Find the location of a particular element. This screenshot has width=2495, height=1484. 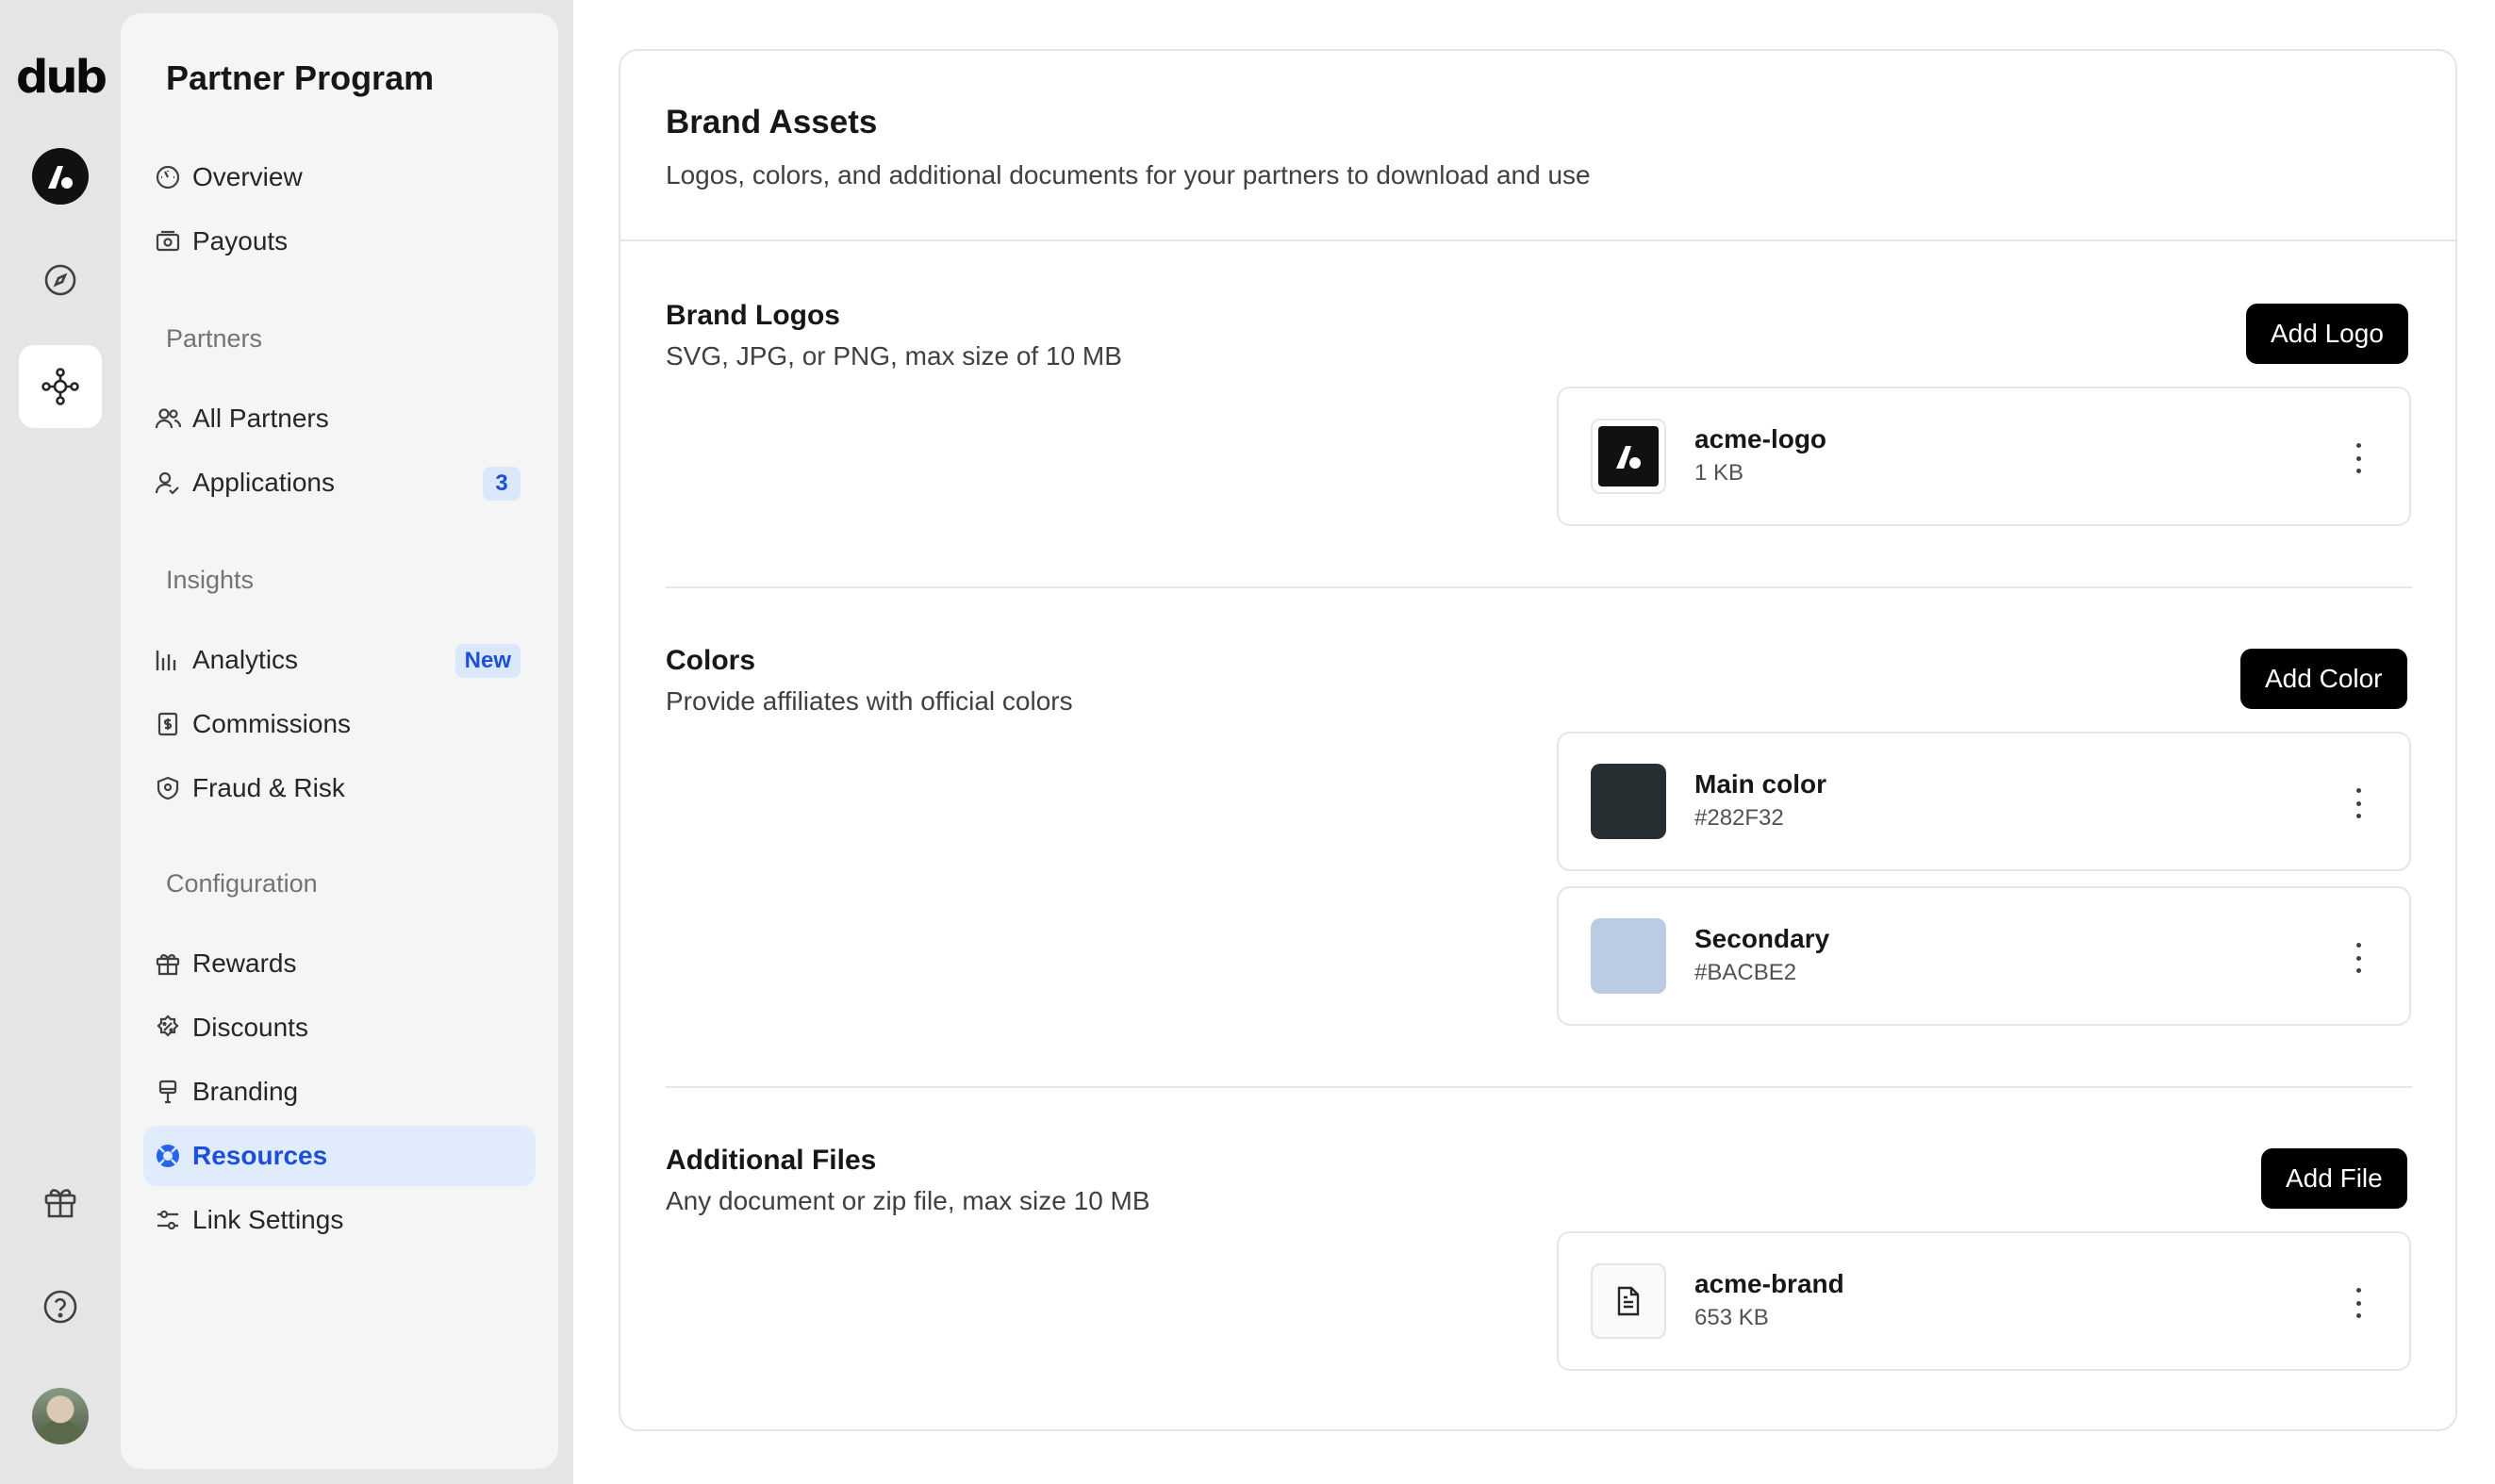

gauge-icon is located at coordinates (168, 177).